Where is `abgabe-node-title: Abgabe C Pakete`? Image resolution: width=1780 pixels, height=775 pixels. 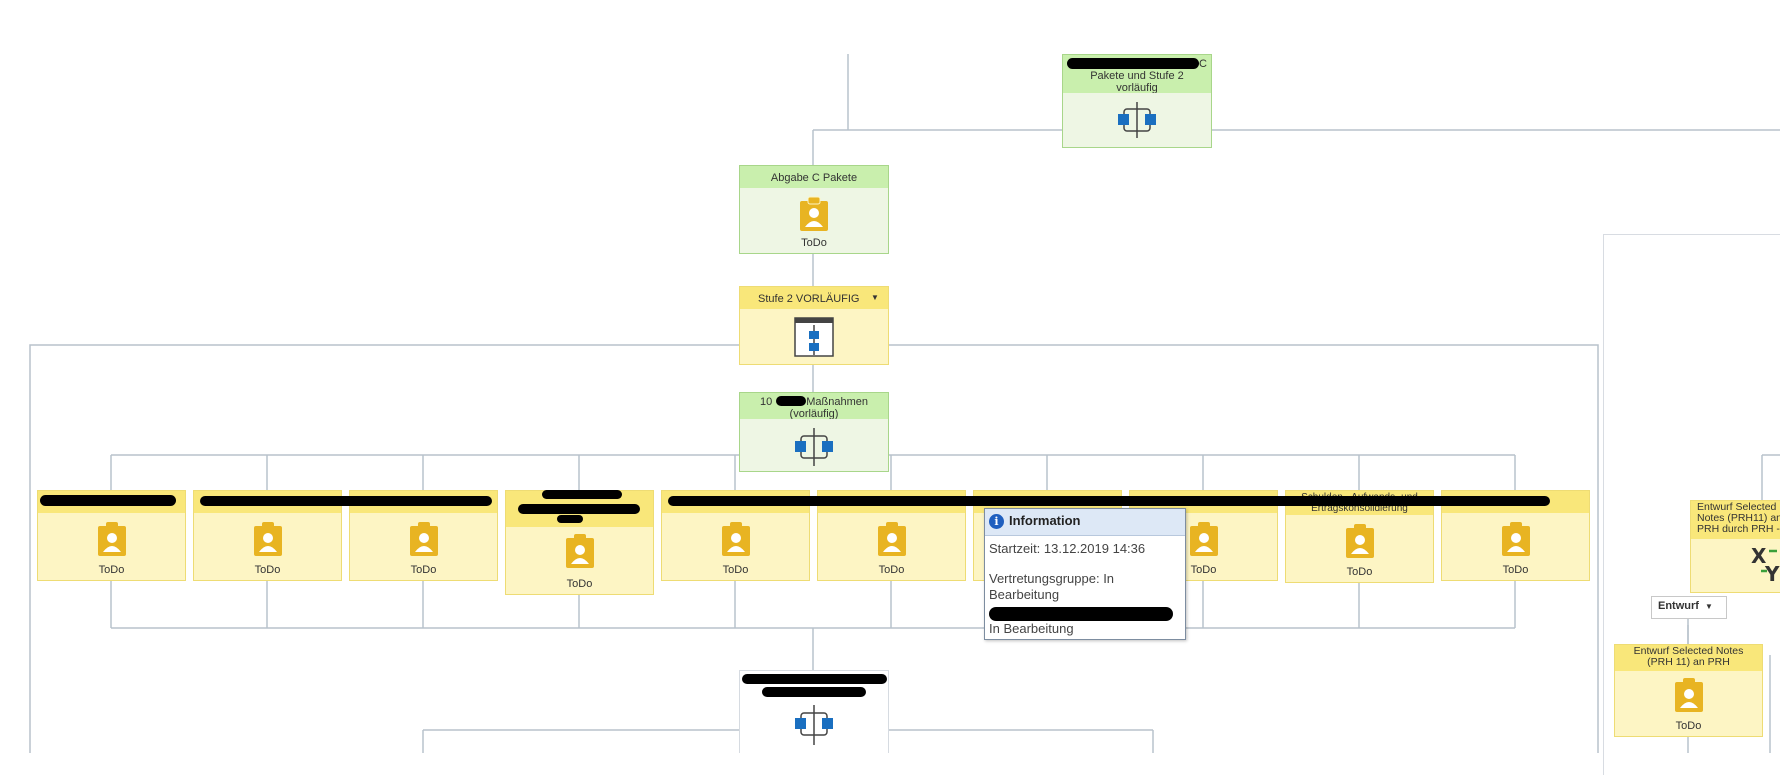
abgabe-node-title: Abgabe C Pakete is located at coordinates (814, 177).